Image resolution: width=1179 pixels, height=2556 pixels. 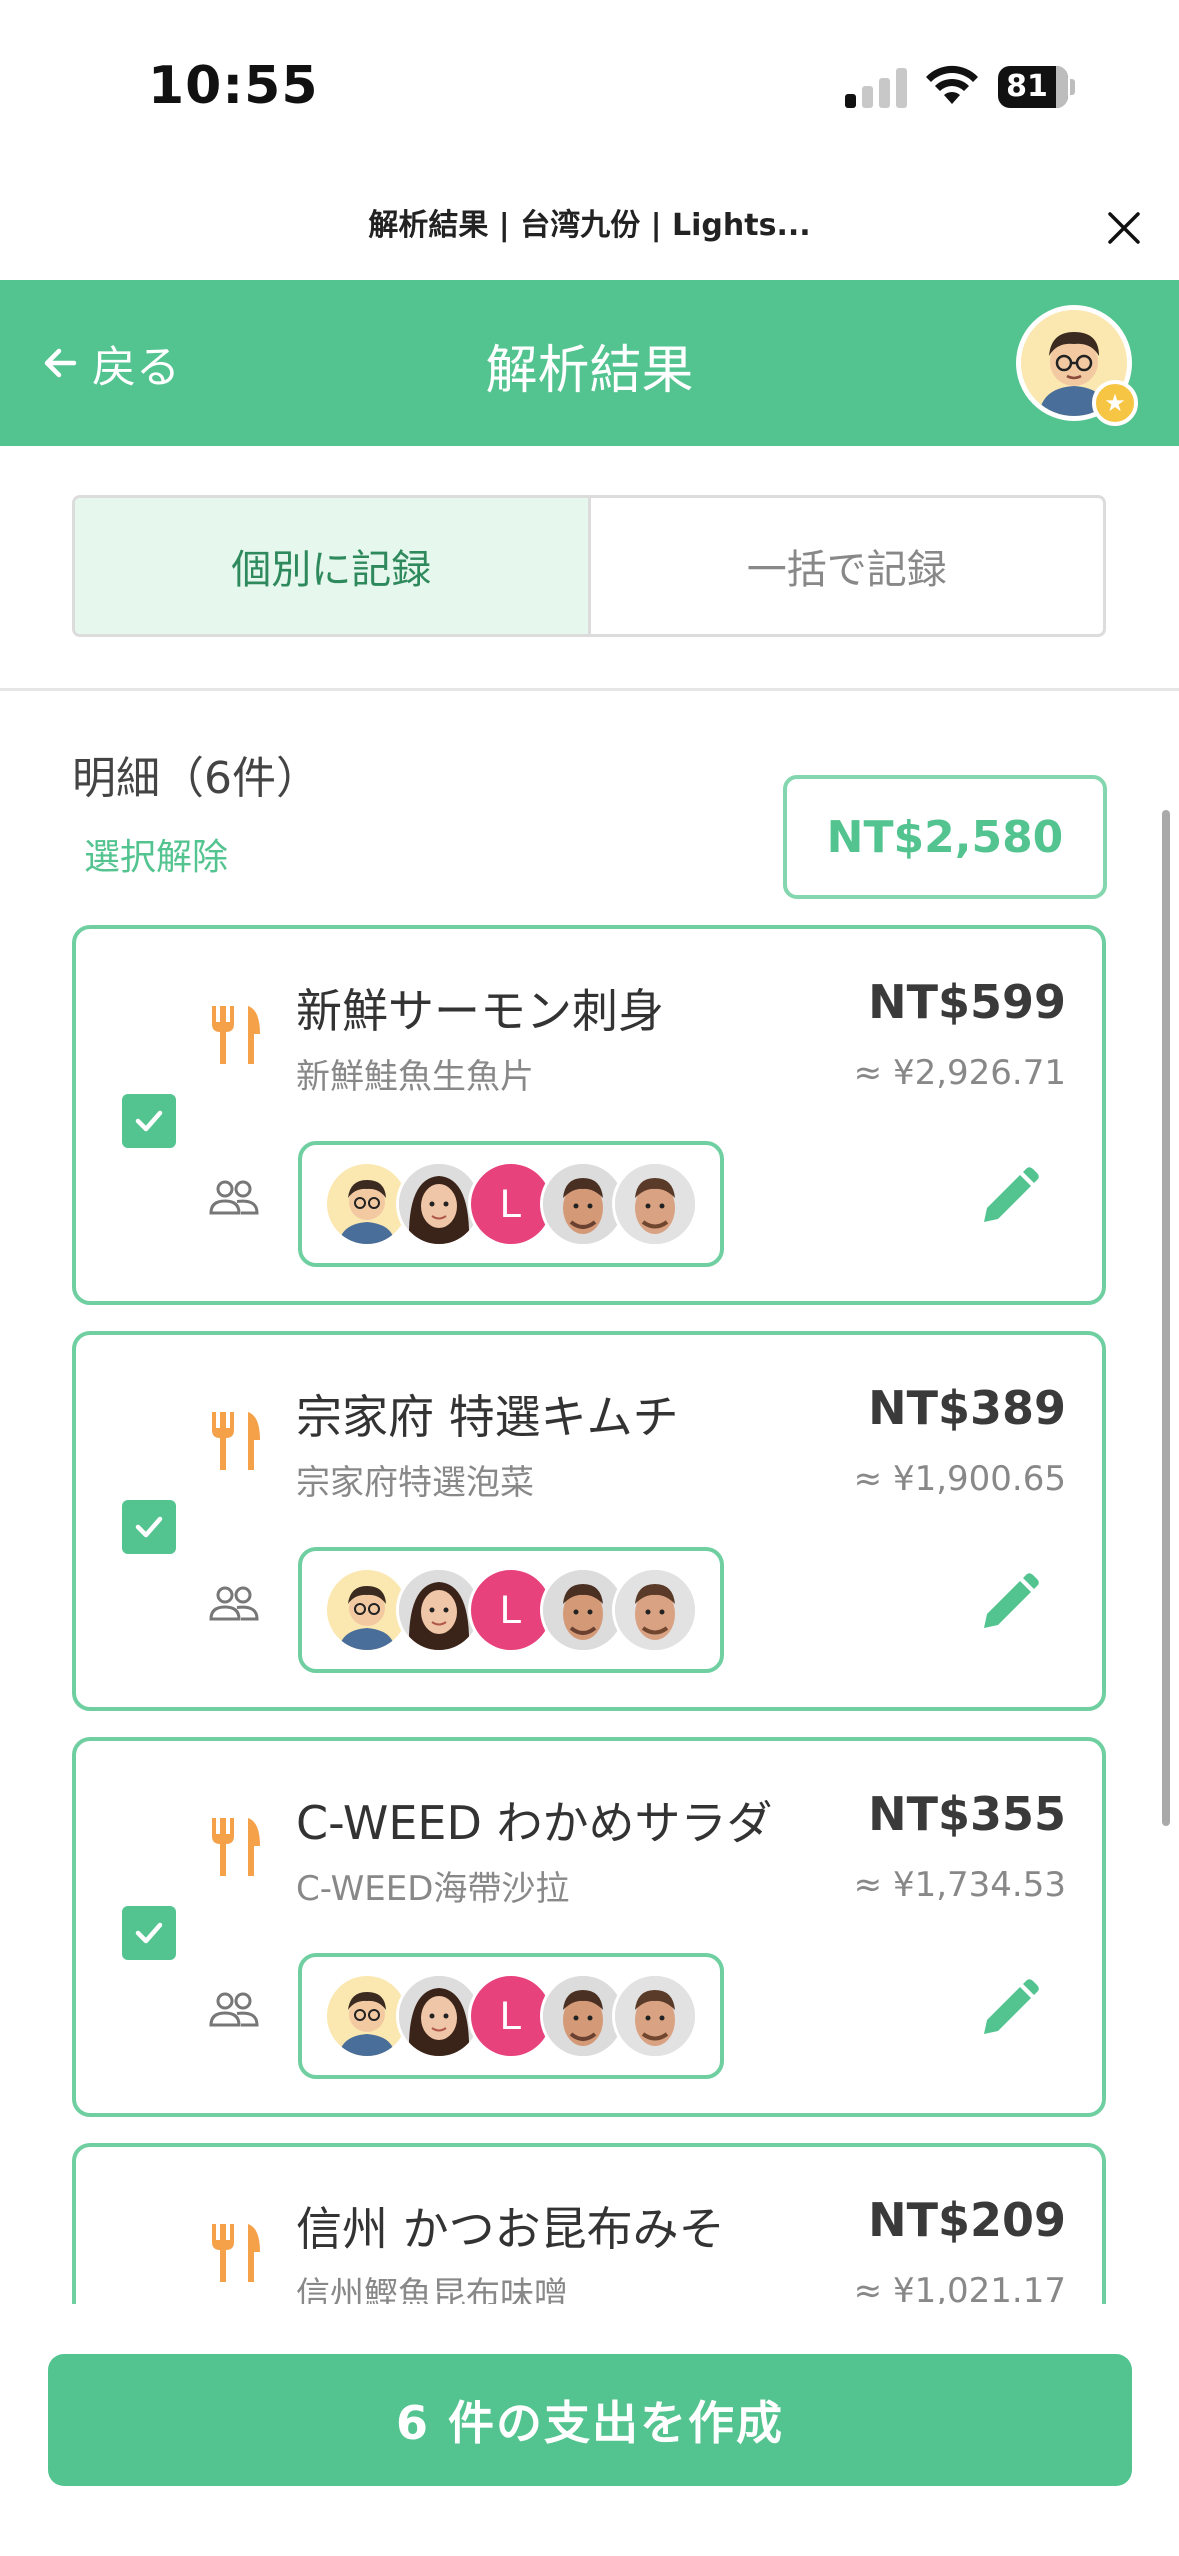 What do you see at coordinates (945, 837) in the screenshot?
I see `total-amount: NT$2,580` at bounding box center [945, 837].